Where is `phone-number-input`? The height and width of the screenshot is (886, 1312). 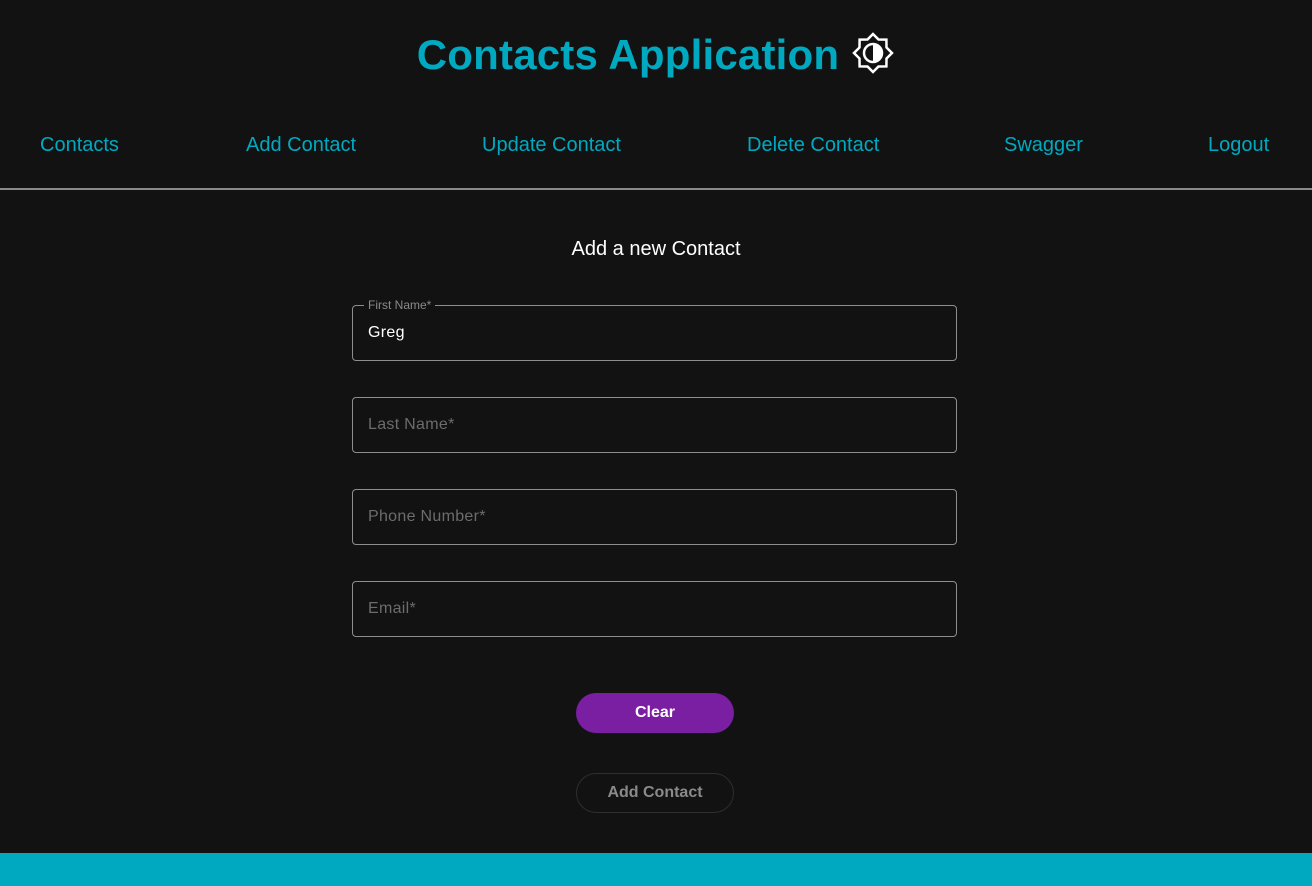
phone-number-input is located at coordinates (654, 517).